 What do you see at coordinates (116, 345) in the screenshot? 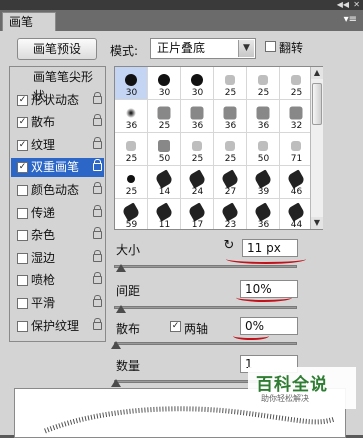
I see `scatter-slider-knob` at bounding box center [116, 345].